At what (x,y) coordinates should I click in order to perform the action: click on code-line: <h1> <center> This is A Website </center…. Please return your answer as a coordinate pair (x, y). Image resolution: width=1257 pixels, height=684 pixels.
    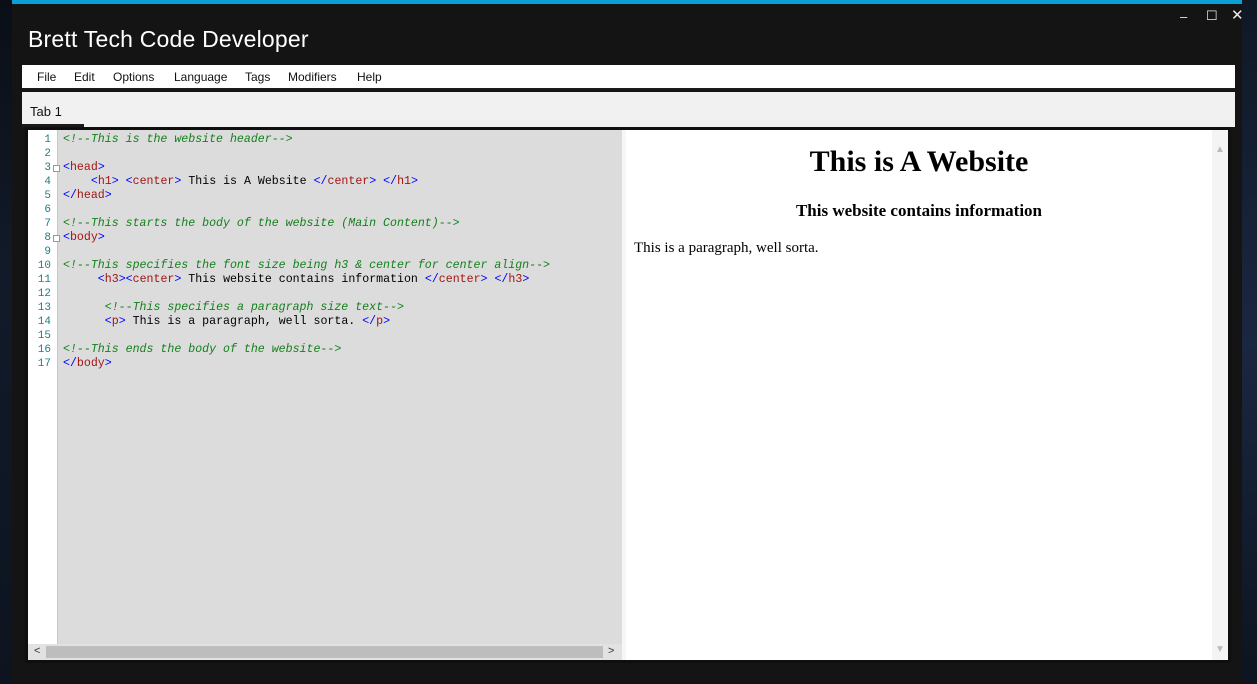
    Looking at the image, I should click on (240, 182).